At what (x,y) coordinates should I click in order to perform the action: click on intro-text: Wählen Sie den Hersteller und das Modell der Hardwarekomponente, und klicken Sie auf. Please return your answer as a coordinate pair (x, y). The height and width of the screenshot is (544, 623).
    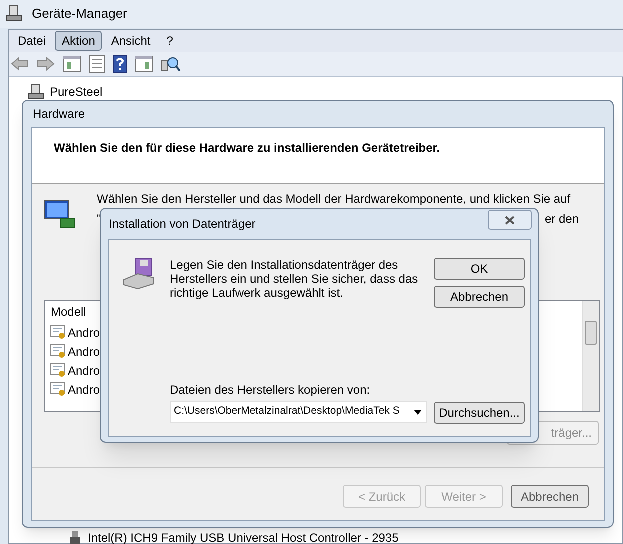
    Looking at the image, I should click on (334, 199).